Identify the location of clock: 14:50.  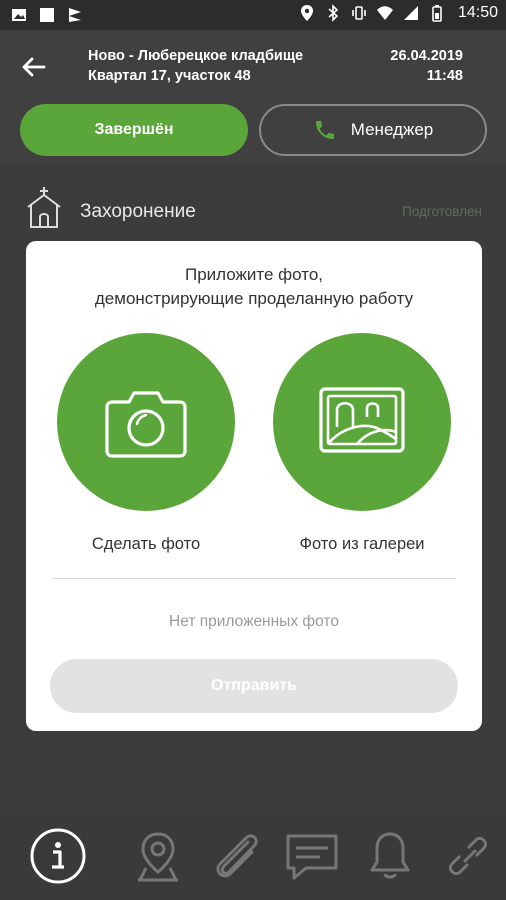
(477, 12).